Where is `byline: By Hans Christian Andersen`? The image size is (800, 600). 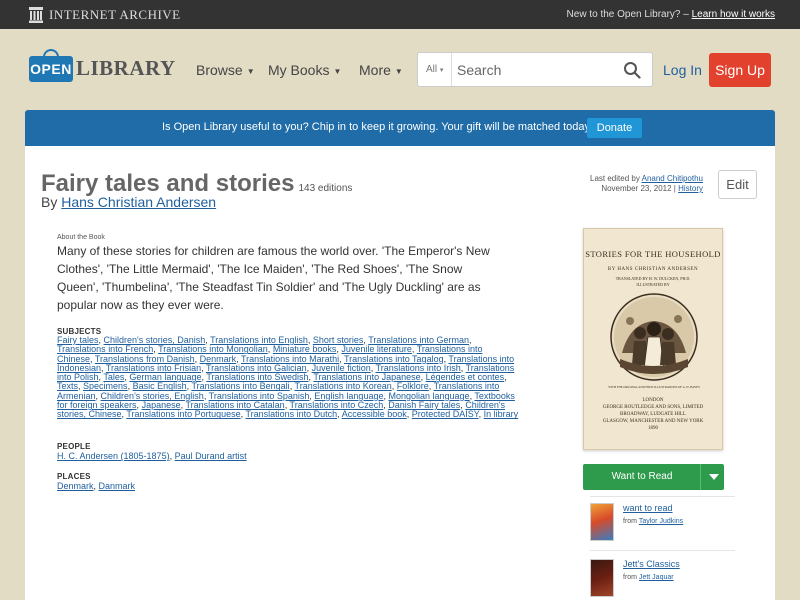
byline: By Hans Christian Andersen is located at coordinates (128, 202).